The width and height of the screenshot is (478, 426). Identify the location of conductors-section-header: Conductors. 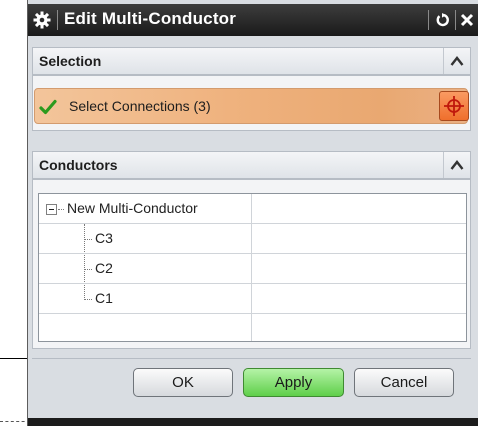
(251, 165).